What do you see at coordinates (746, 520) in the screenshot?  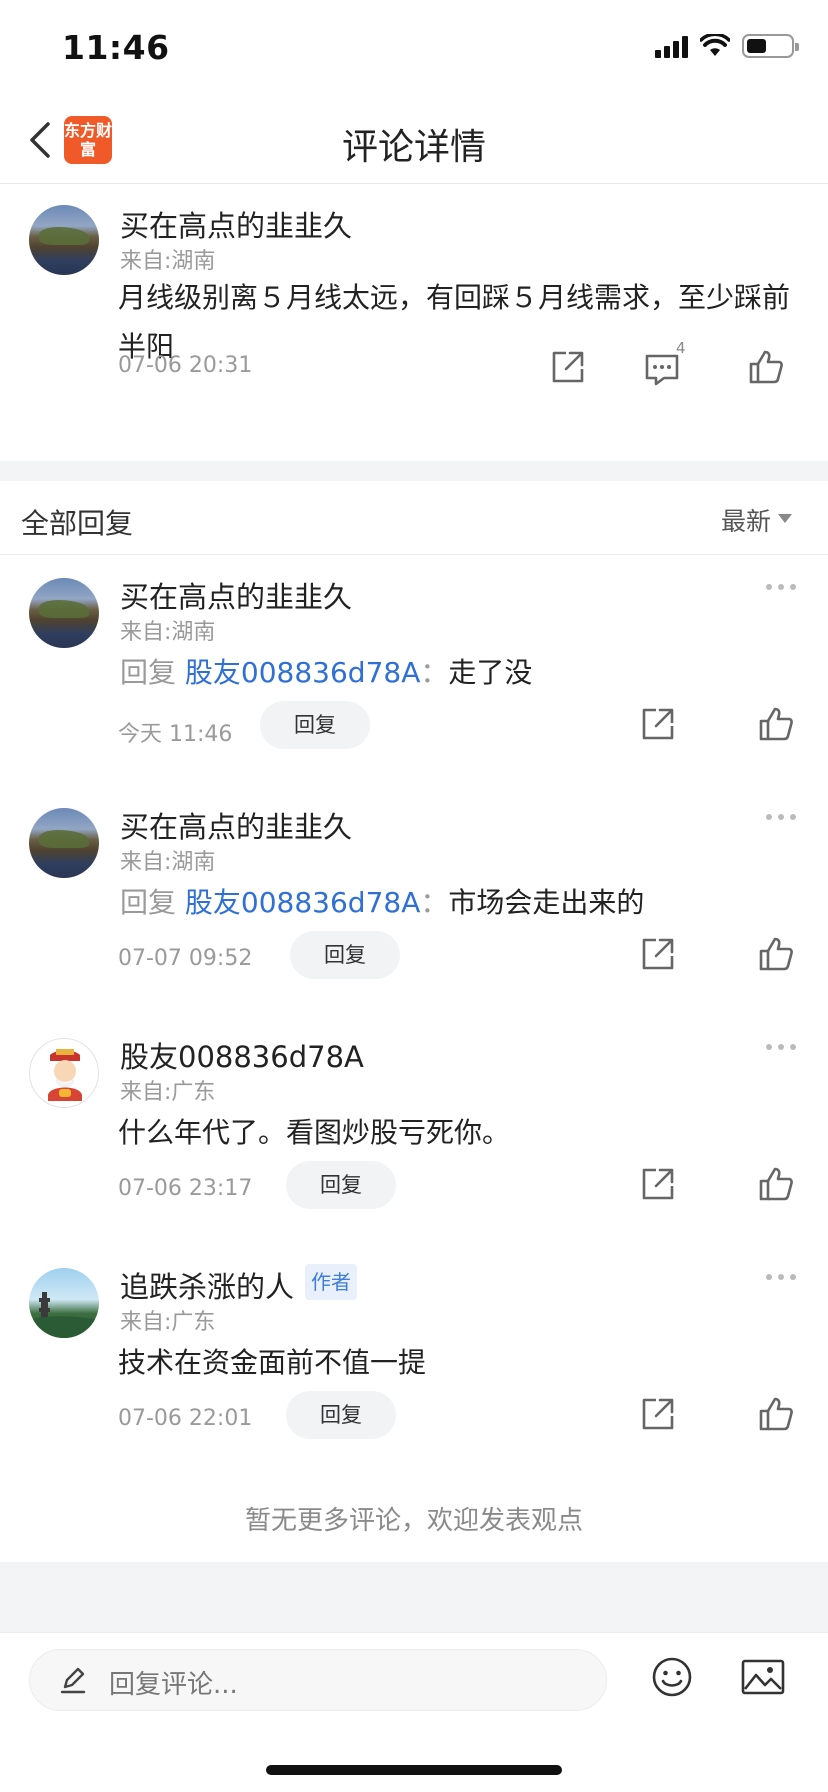 I see `sort-dropdown: 最新` at bounding box center [746, 520].